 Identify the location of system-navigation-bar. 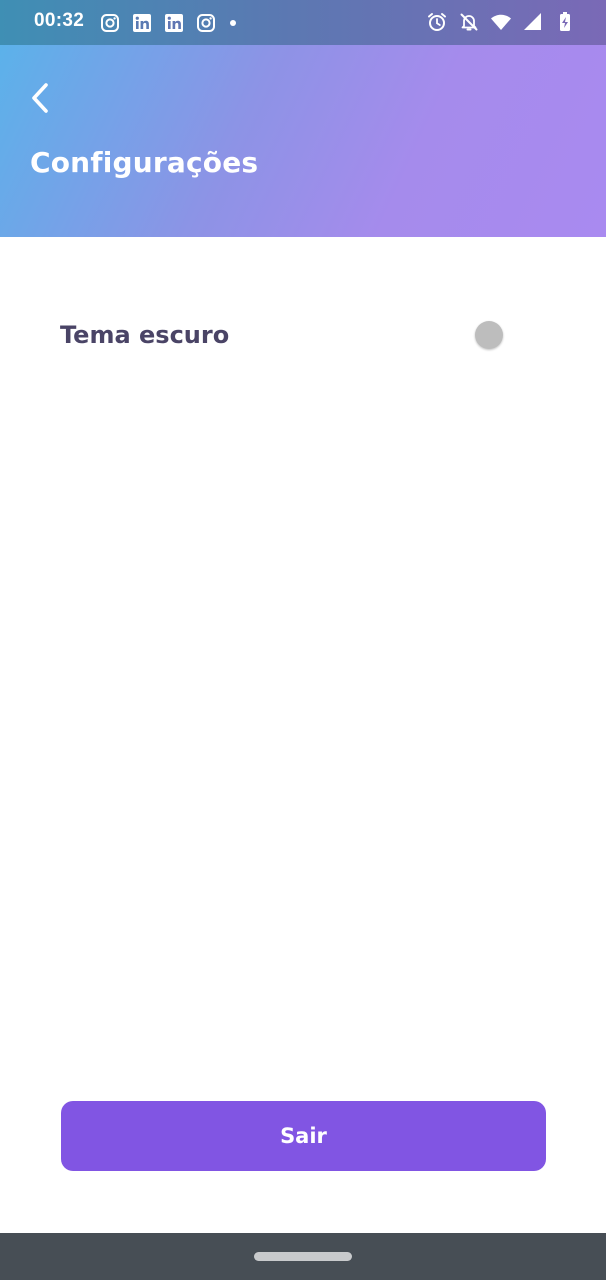
(303, 1256).